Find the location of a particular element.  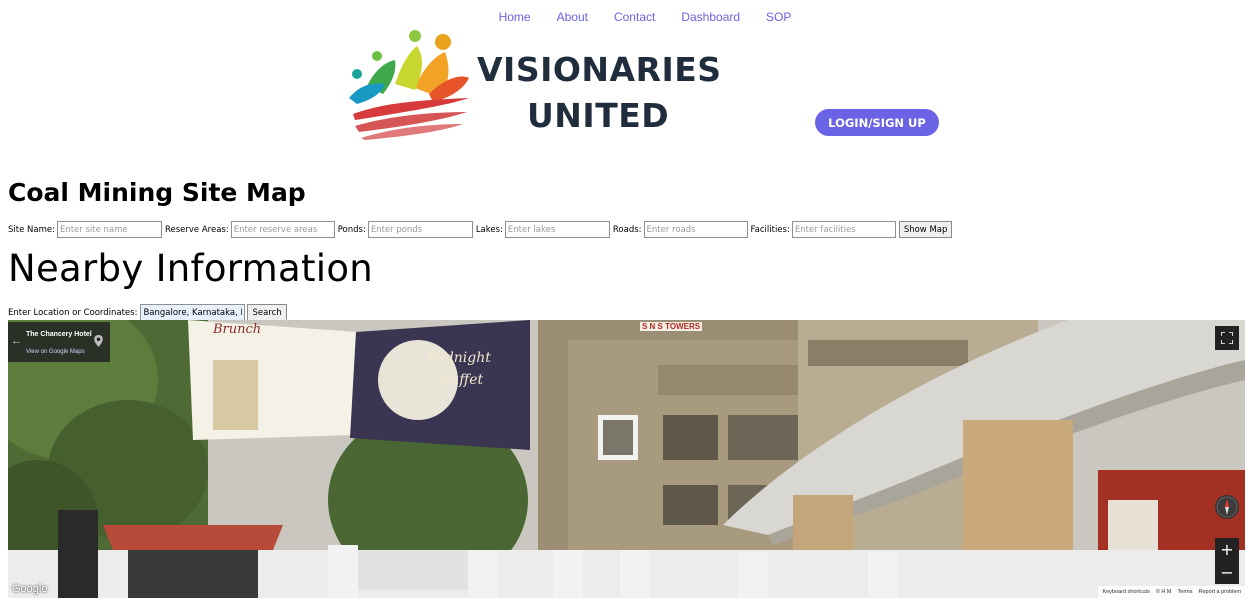

compass-icon is located at coordinates (1227, 507).